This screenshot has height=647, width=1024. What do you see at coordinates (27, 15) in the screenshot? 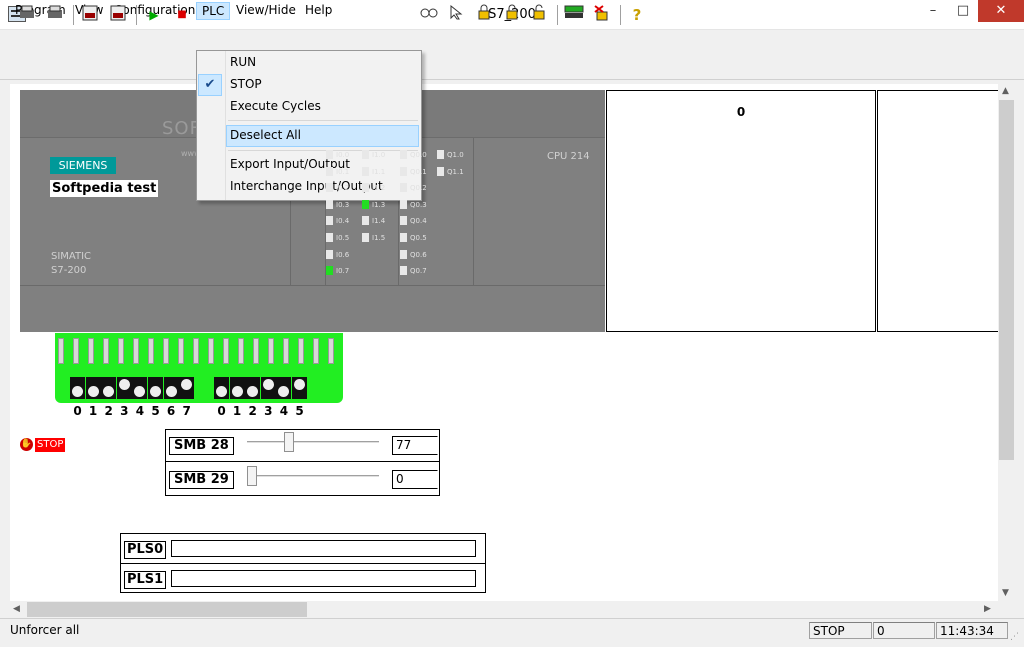
I see `open-file-icon` at bounding box center [27, 15].